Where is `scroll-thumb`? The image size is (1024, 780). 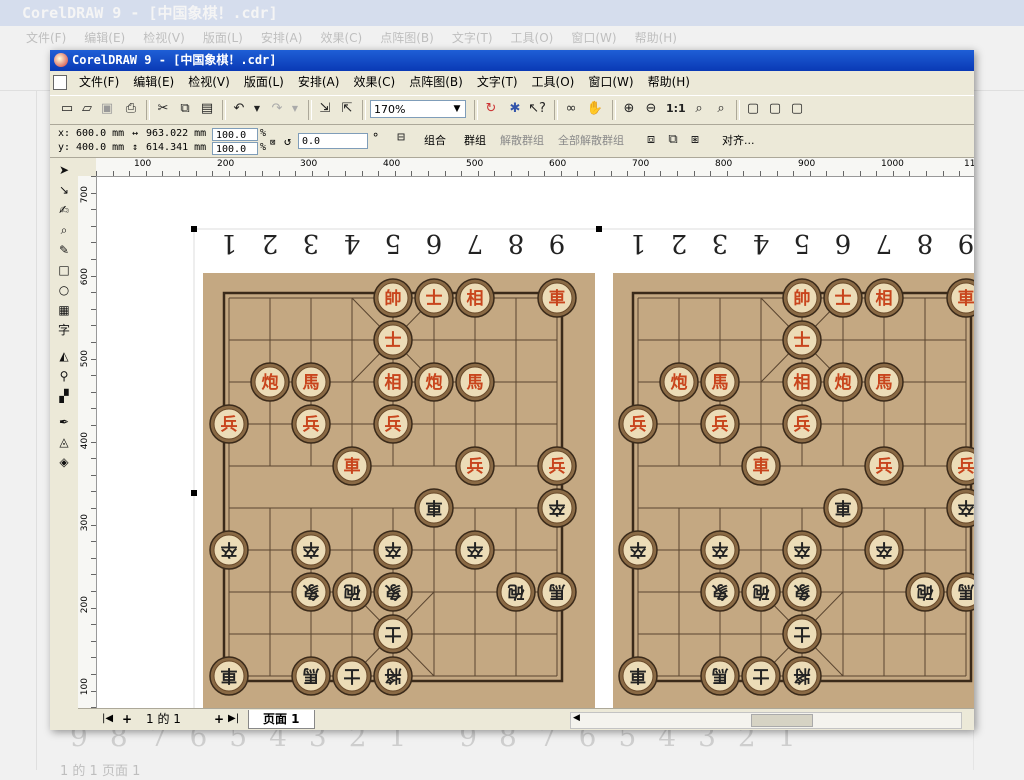
scroll-thumb is located at coordinates (782, 720).